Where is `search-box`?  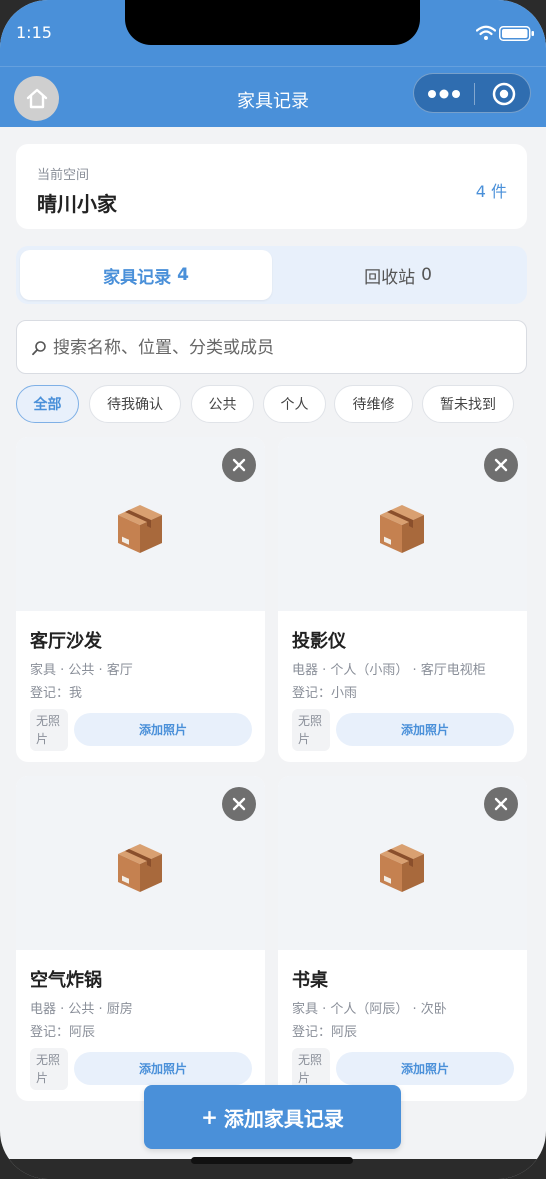 search-box is located at coordinates (271, 347).